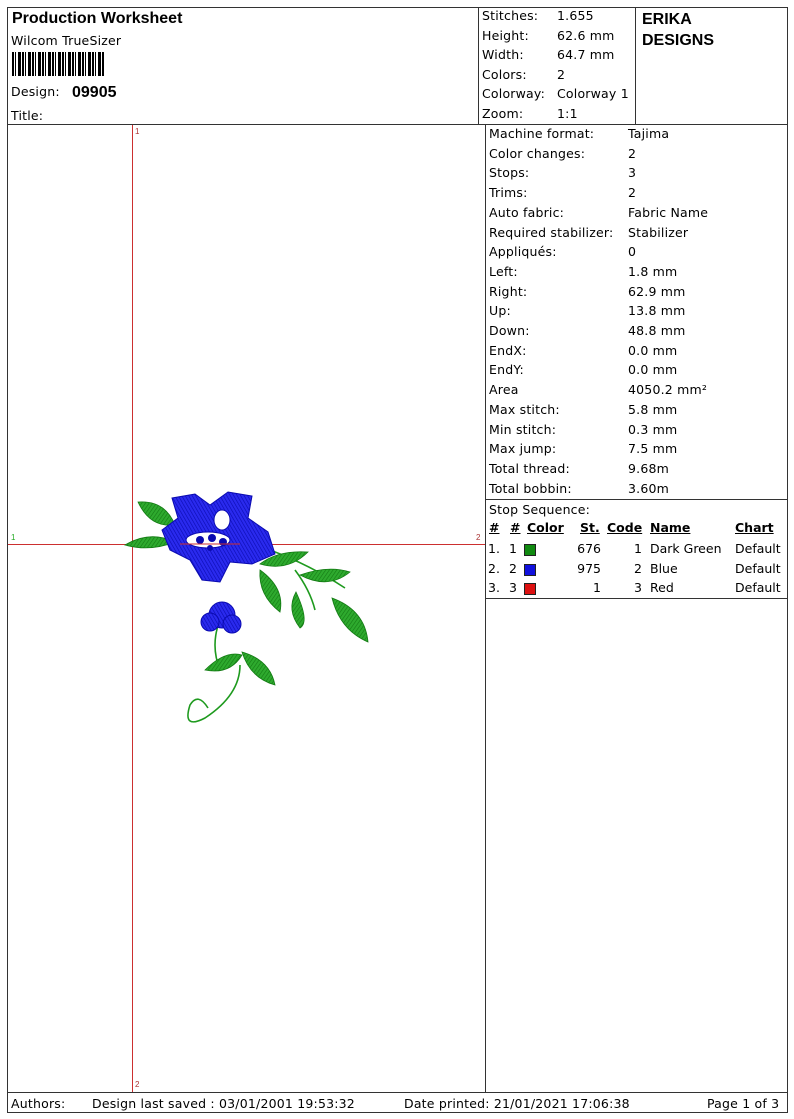 This screenshot has width=794, height=1119. Describe the element at coordinates (517, 1103) in the screenshot. I see `date-printed-text: Date printed: 21/01/2021 17:06:38` at that location.